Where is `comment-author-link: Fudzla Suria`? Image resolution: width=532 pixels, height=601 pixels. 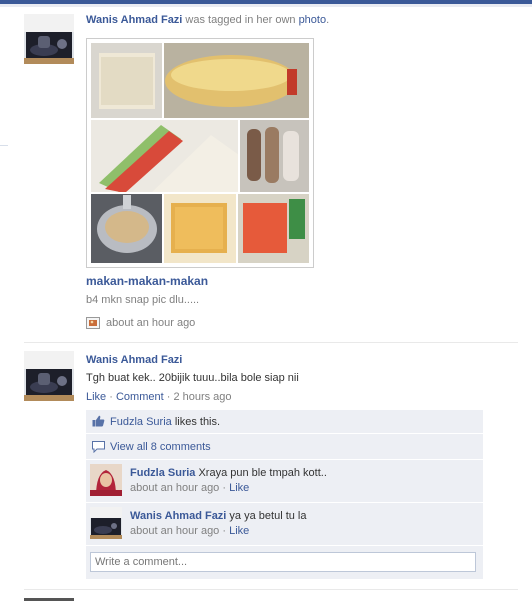 comment-author-link: Fudzla Suria is located at coordinates (162, 473).